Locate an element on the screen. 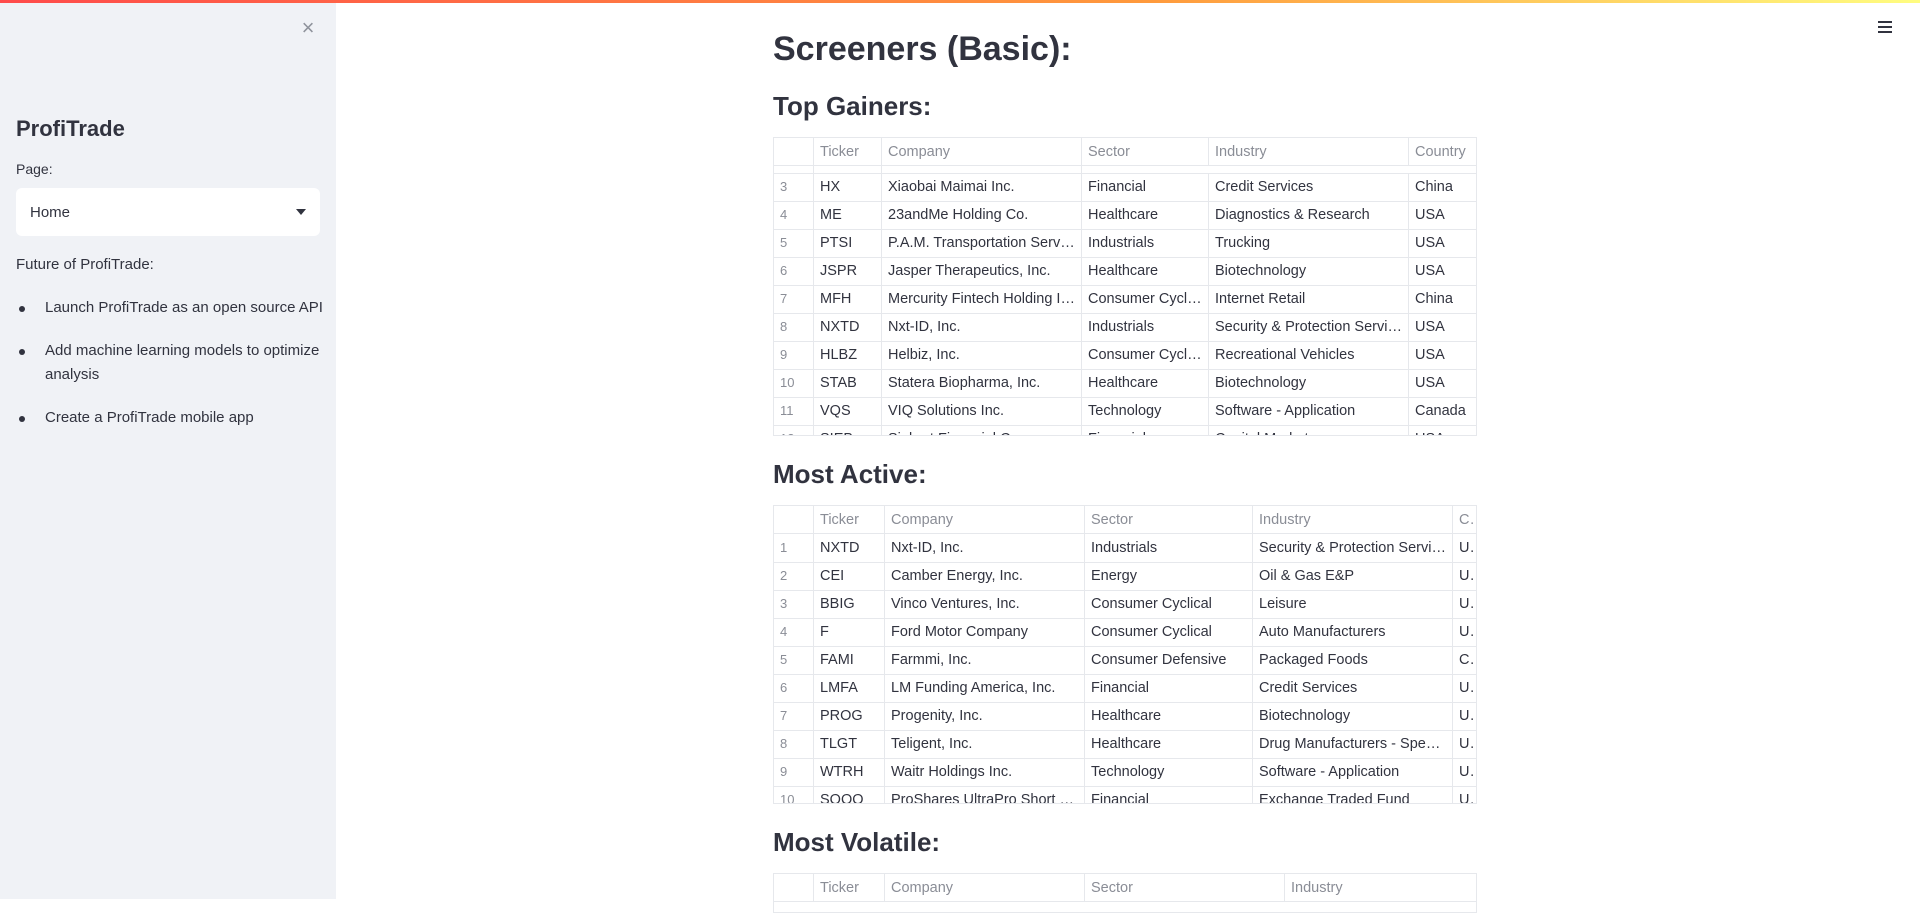 The height and width of the screenshot is (913, 1920). cell-company: Jasper Therapeutics, Inc. is located at coordinates (982, 271).